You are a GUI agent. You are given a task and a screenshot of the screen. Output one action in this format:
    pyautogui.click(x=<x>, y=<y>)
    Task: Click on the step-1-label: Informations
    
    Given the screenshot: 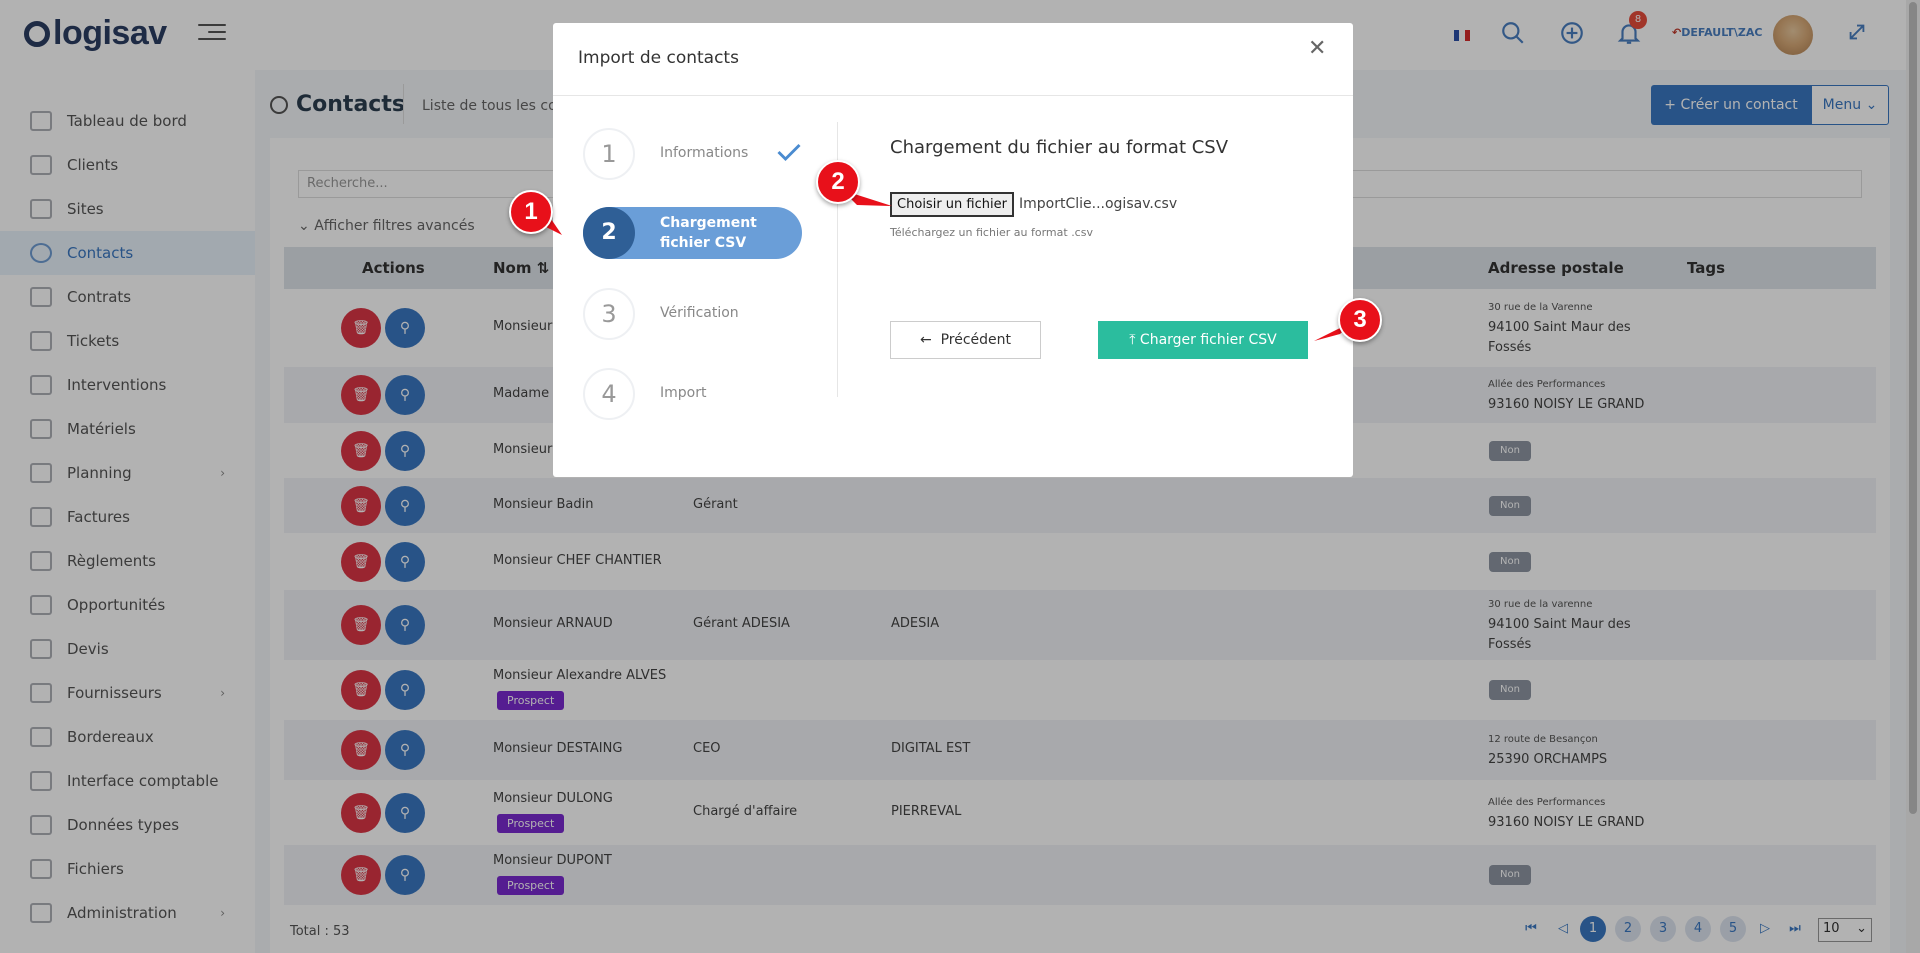 What is the action you would take?
    pyautogui.click(x=704, y=153)
    